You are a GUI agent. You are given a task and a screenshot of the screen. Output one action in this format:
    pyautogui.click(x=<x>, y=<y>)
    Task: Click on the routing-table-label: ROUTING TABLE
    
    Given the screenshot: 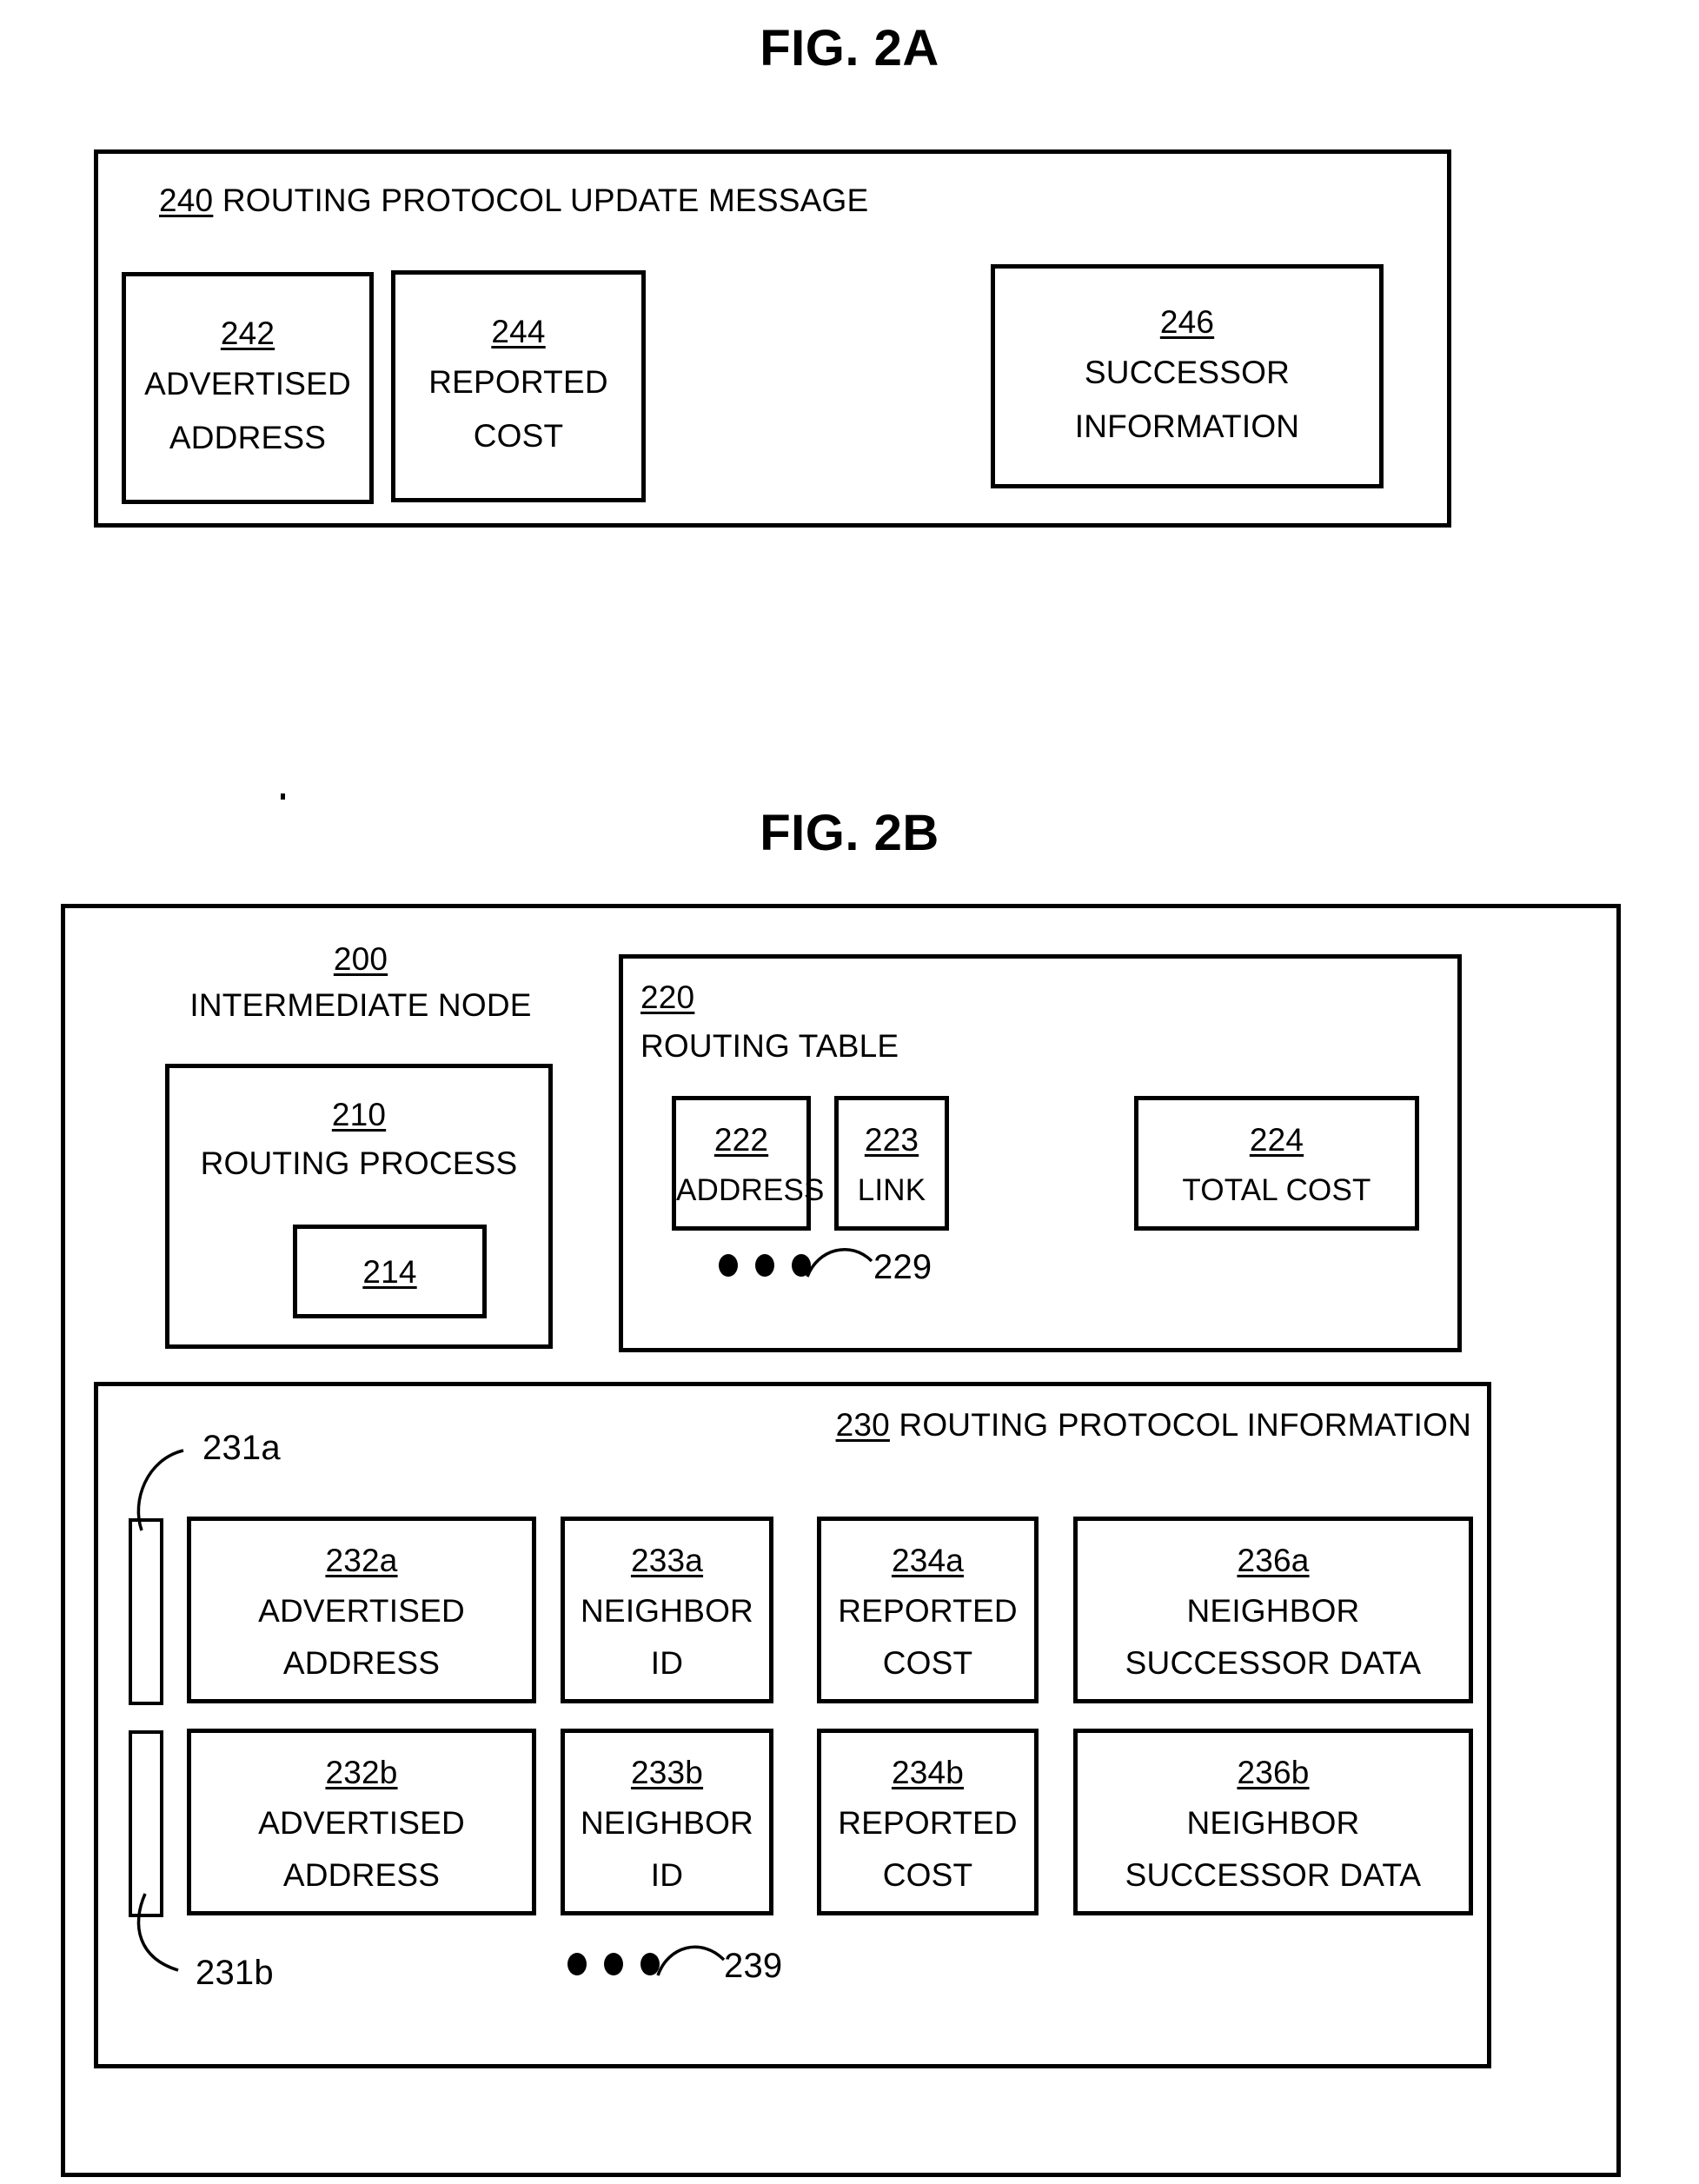 What is the action you would take?
    pyautogui.click(x=769, y=1046)
    